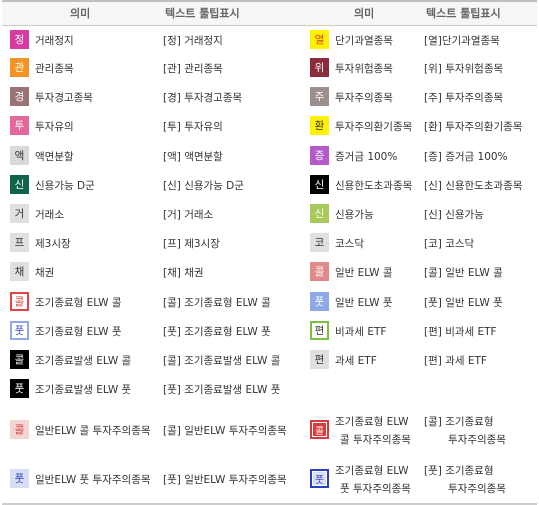  Describe the element at coordinates (319, 301) in the screenshot. I see `badge-right-9: 풋` at that location.